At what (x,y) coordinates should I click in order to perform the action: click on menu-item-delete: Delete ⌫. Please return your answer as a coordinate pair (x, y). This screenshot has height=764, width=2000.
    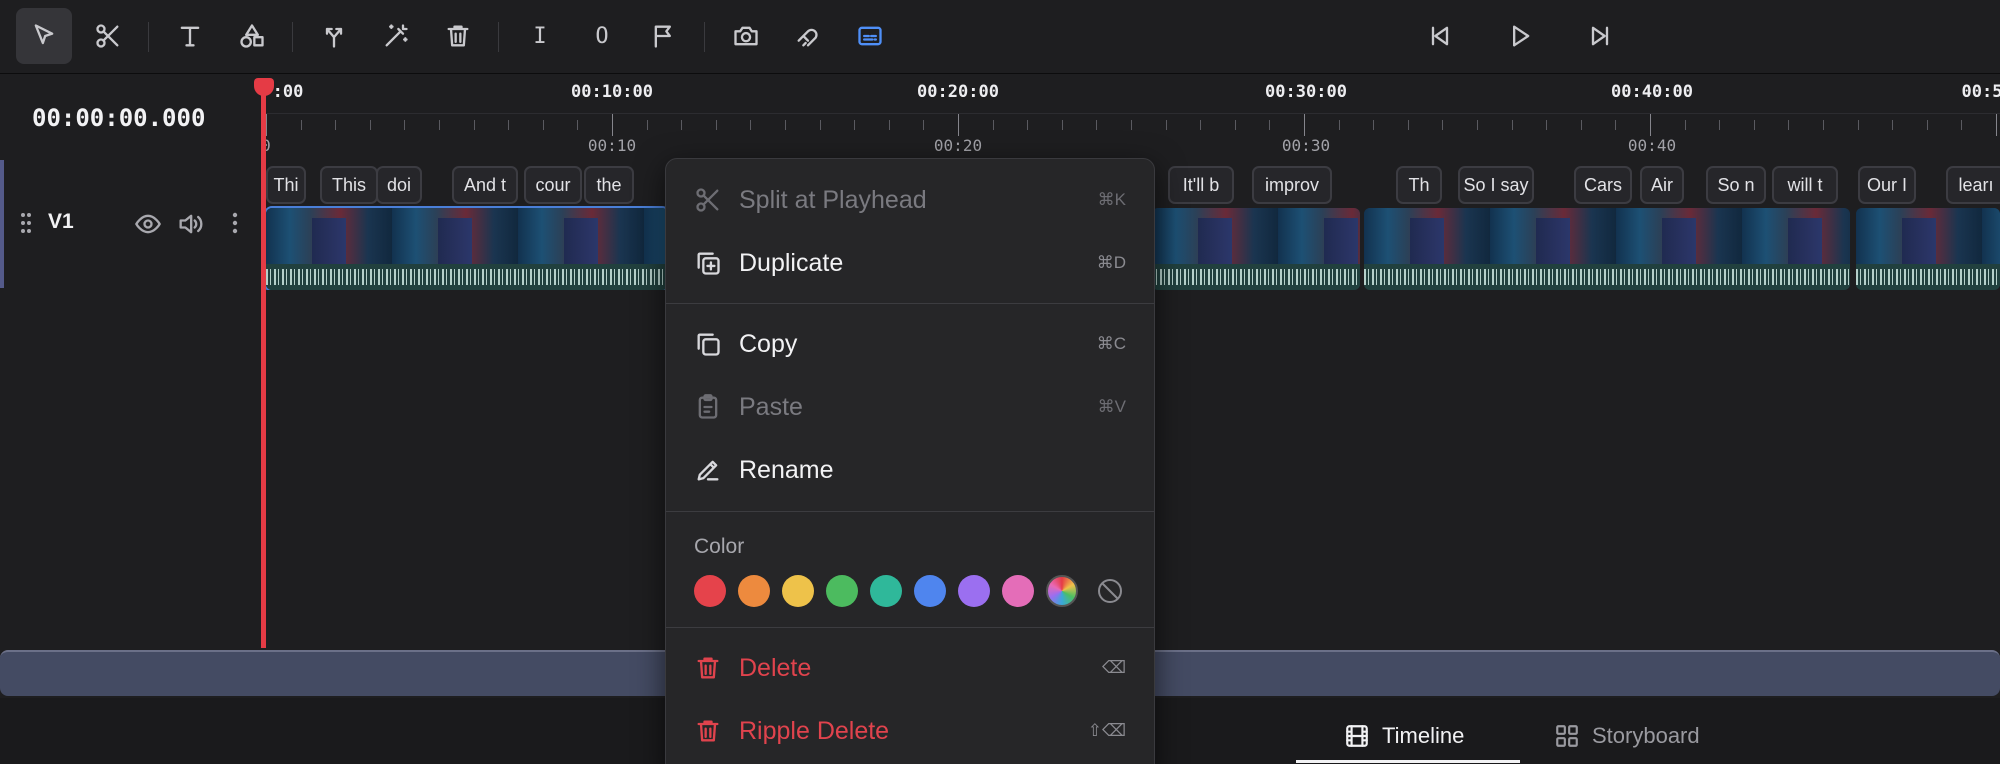
    Looking at the image, I should click on (910, 668).